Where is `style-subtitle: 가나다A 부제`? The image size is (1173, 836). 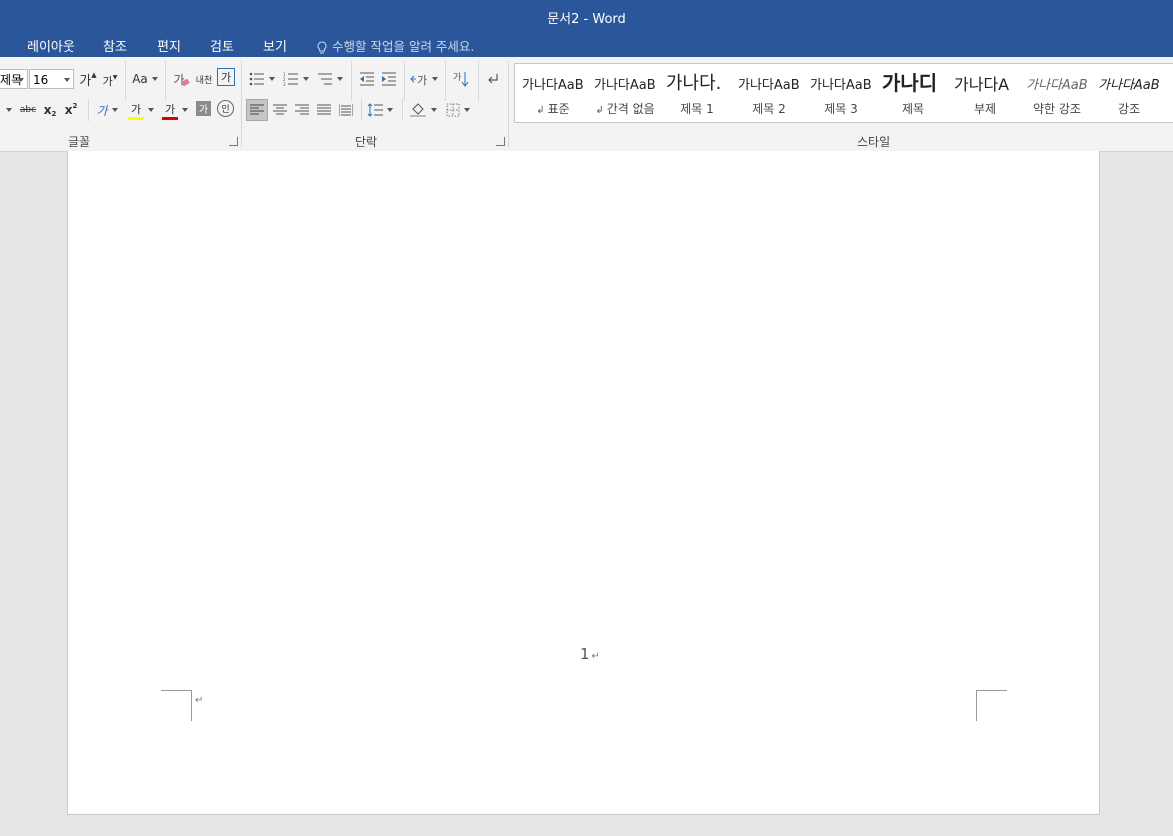 style-subtitle: 가나다A 부제 is located at coordinates (985, 93).